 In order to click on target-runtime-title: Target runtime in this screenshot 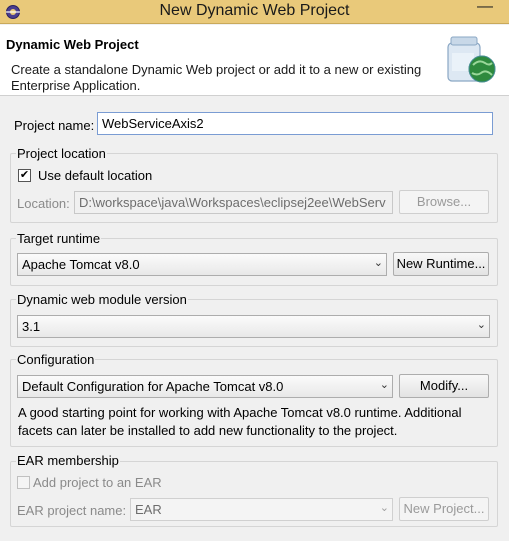, I will do `click(59, 238)`.